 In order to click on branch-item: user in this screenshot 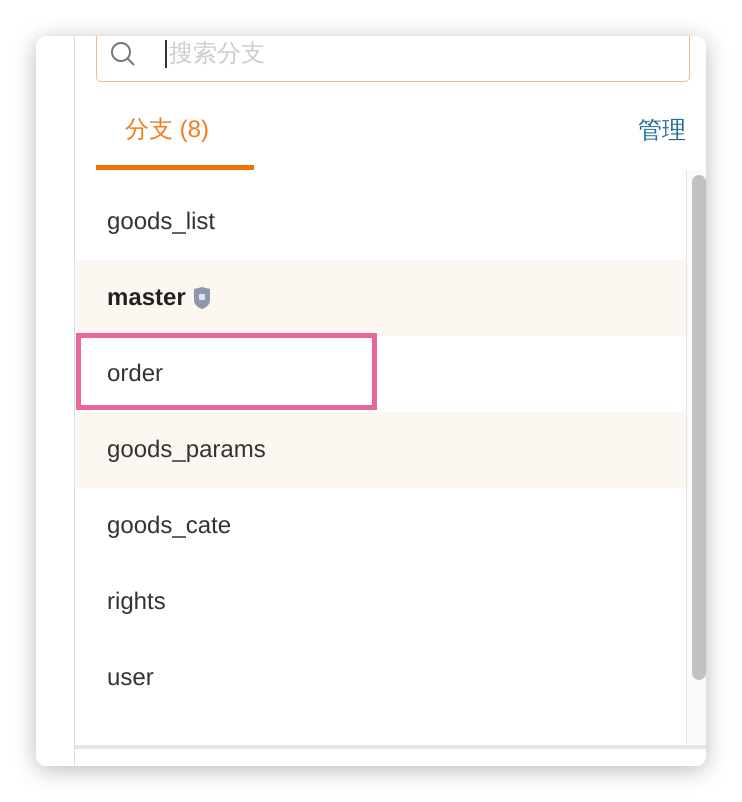, I will do `click(380, 678)`.